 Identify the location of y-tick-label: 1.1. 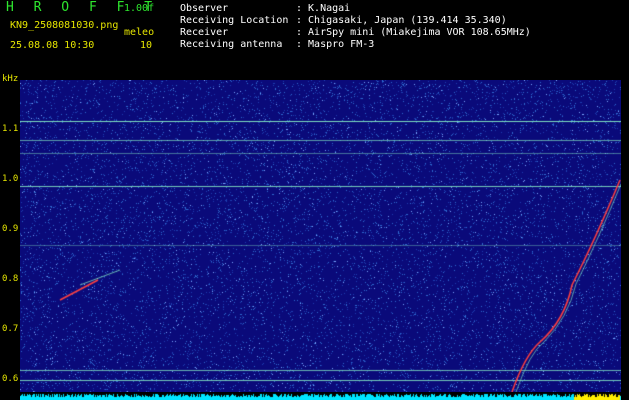
(10, 129).